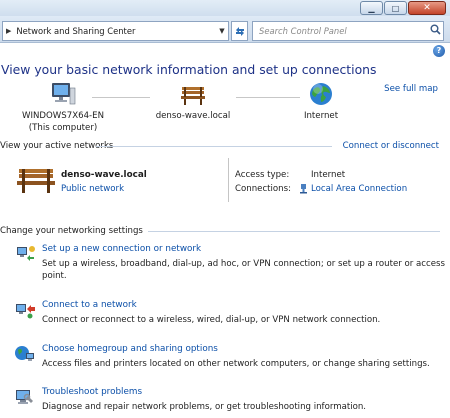 This screenshot has width=450, height=418. I want to click on search-box, so click(348, 31).